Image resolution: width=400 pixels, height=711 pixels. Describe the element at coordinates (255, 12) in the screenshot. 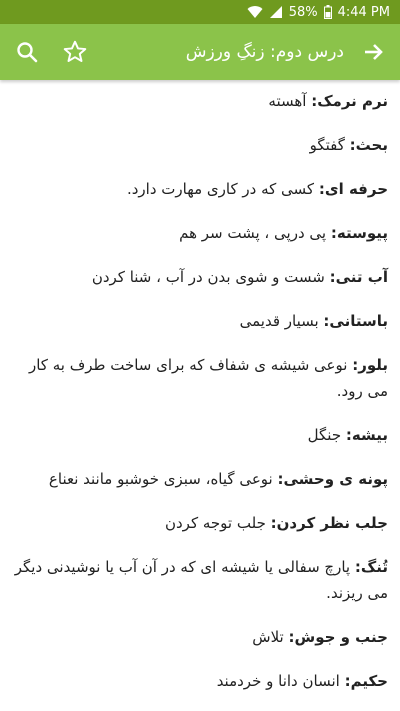

I see `wifi-icon` at that location.